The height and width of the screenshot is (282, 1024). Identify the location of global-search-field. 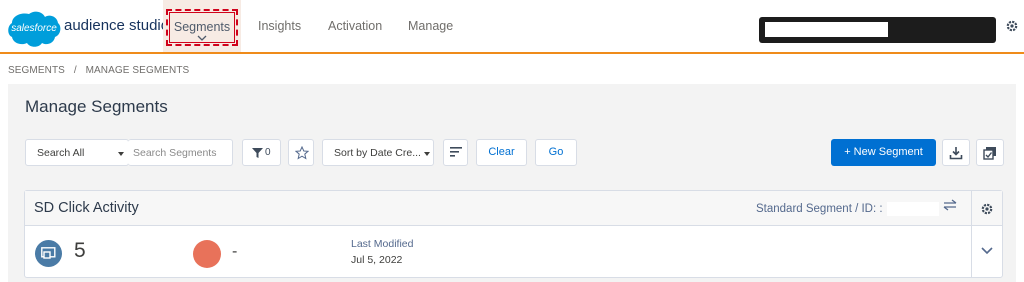
(826, 29).